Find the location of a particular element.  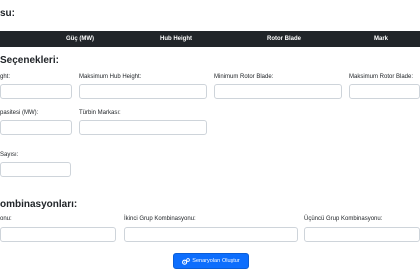

capacity-input is located at coordinates (36, 127).